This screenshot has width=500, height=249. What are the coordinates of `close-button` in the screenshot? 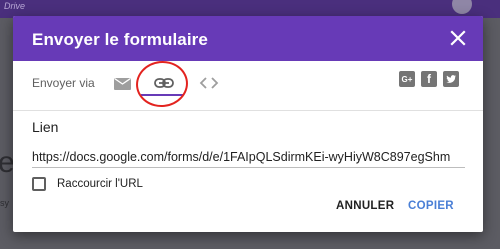 It's located at (458, 38).